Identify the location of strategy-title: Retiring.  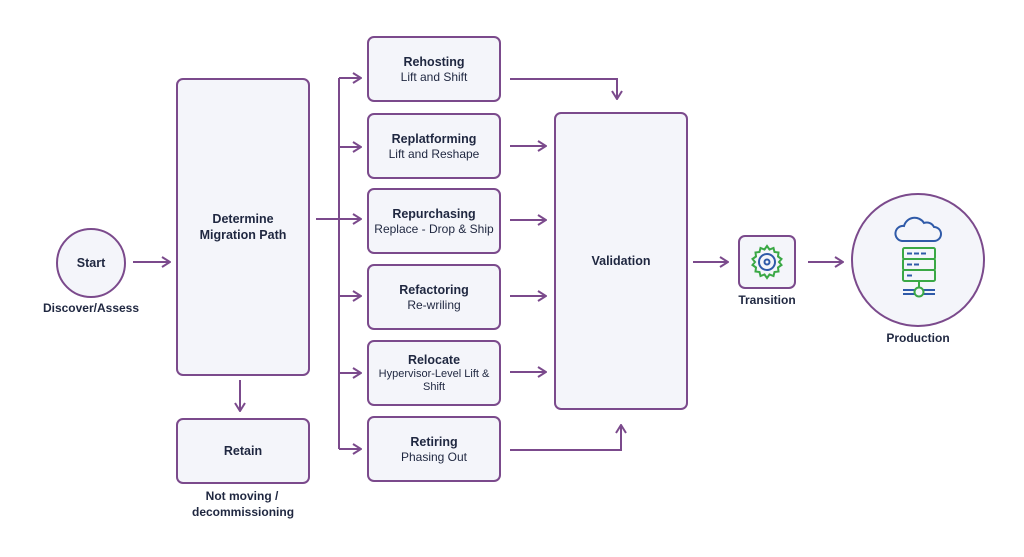
(434, 441).